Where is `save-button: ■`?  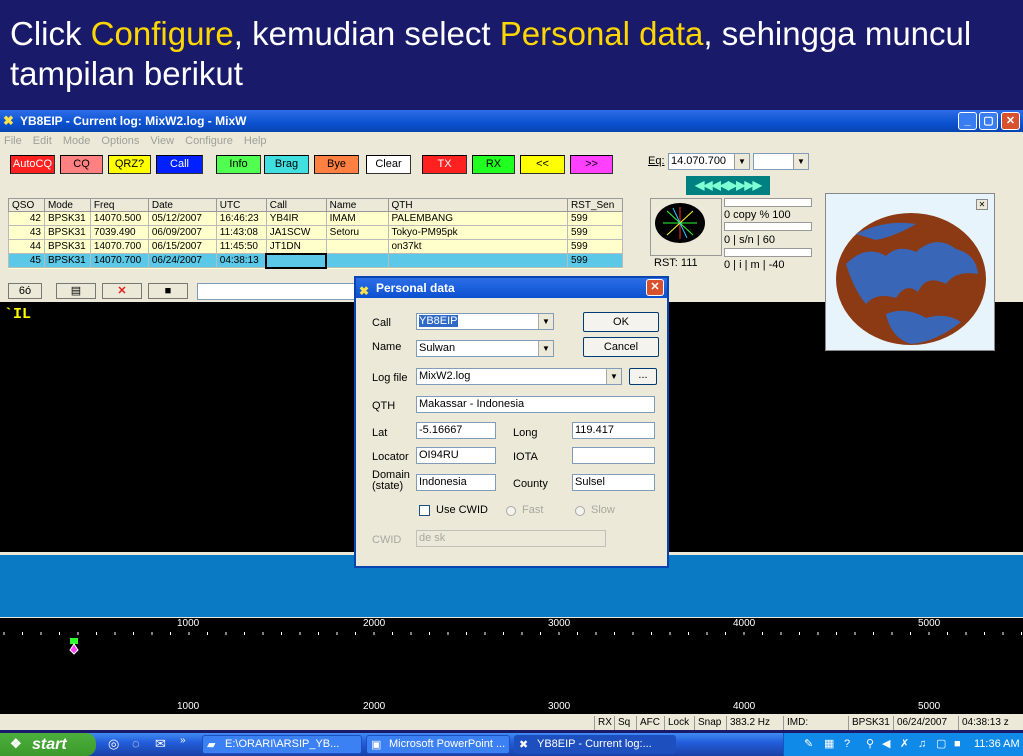 save-button: ■ is located at coordinates (168, 291).